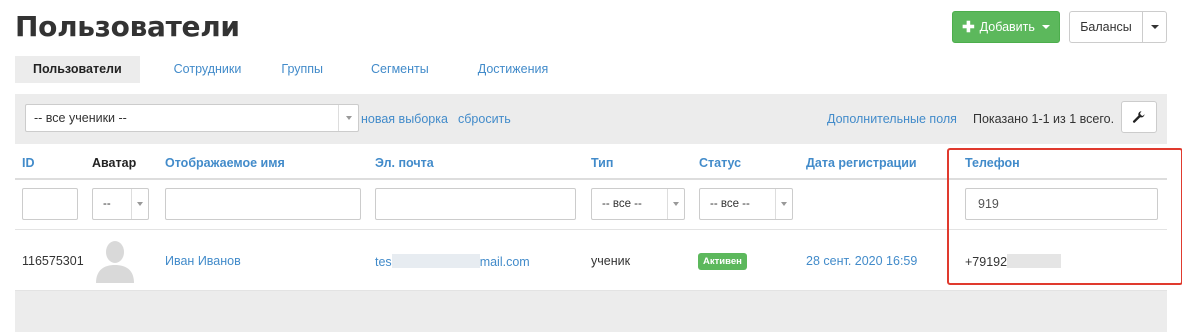  I want to click on reset-link: сбросить, so click(484, 119).